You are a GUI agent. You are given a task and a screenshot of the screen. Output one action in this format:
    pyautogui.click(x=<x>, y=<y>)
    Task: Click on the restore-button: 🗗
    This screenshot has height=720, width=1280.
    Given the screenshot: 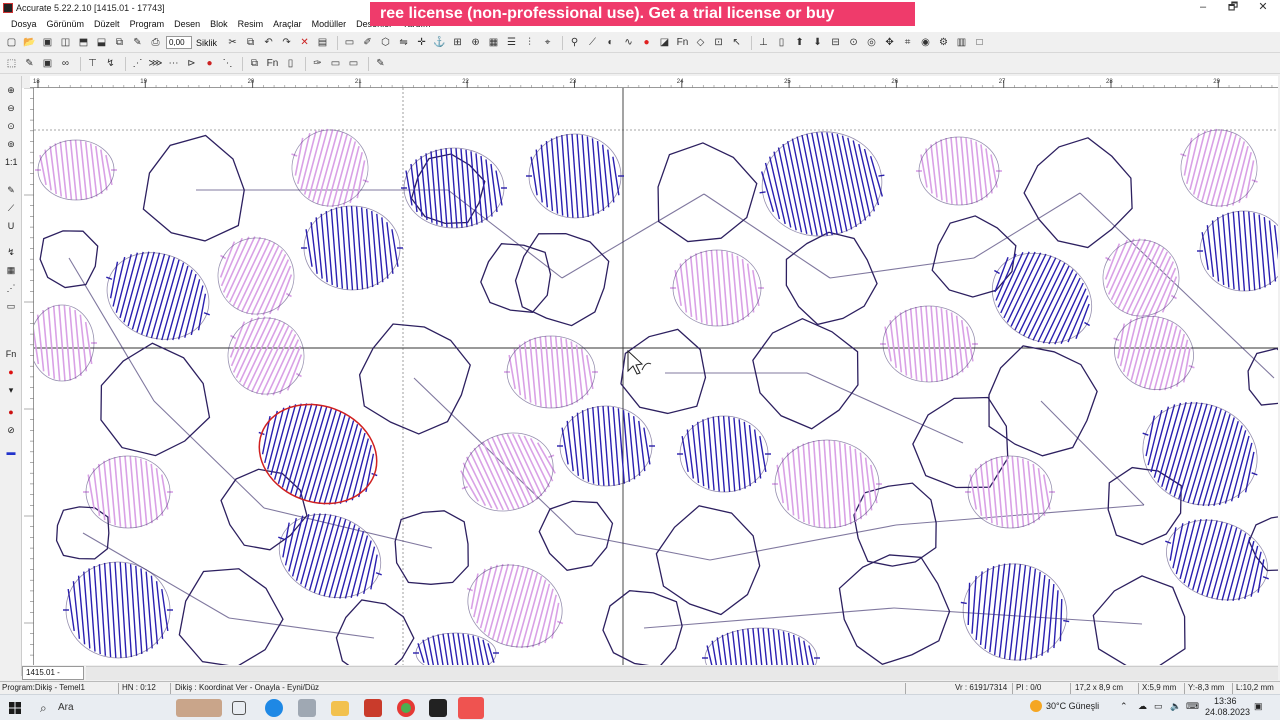 What is the action you would take?
    pyautogui.click(x=1233, y=7)
    